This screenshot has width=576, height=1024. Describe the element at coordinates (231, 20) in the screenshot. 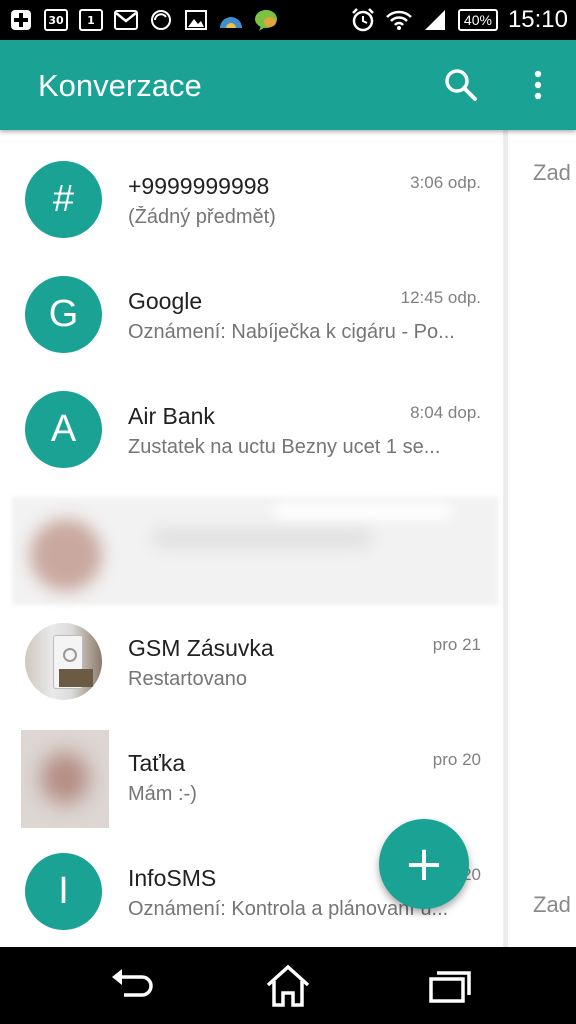

I see `weather-icon` at that location.